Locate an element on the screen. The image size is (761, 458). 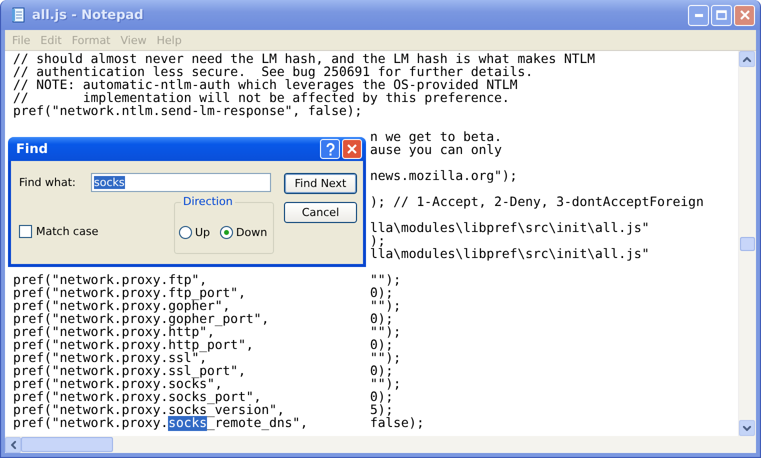
help-icon is located at coordinates (330, 149).